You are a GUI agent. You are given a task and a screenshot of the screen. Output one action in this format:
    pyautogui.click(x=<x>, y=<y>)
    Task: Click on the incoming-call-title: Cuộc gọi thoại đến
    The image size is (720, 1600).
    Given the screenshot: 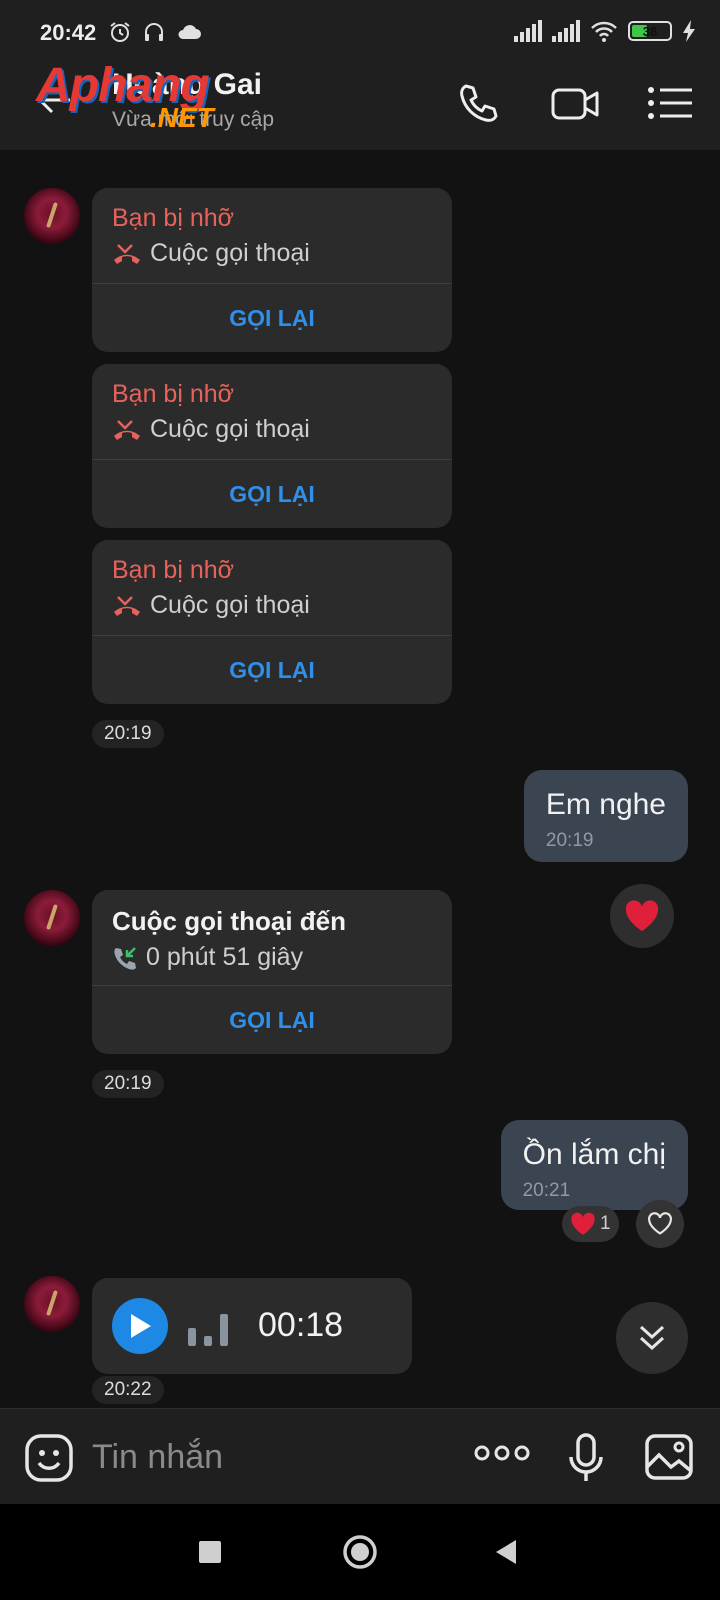 What is the action you would take?
    pyautogui.click(x=229, y=921)
    